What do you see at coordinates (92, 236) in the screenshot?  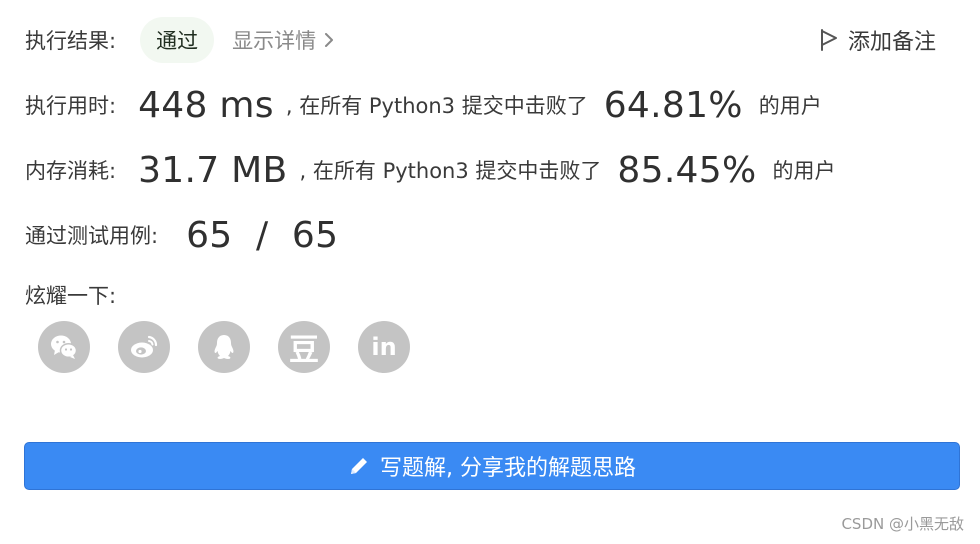 I see `tests-label: 通过测试用例:` at bounding box center [92, 236].